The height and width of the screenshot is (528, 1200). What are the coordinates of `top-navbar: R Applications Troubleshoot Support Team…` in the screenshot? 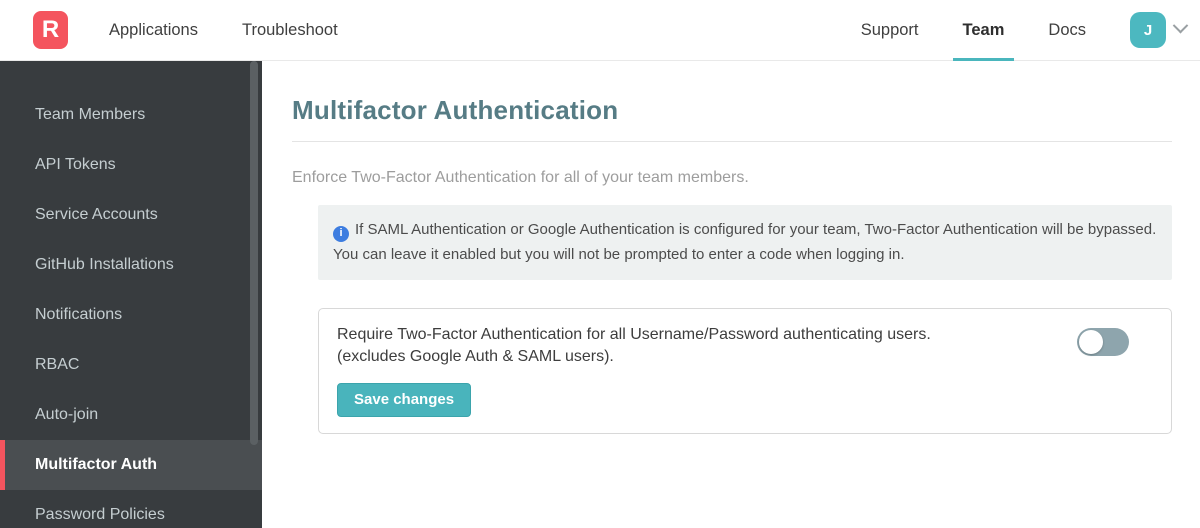 It's located at (600, 30).